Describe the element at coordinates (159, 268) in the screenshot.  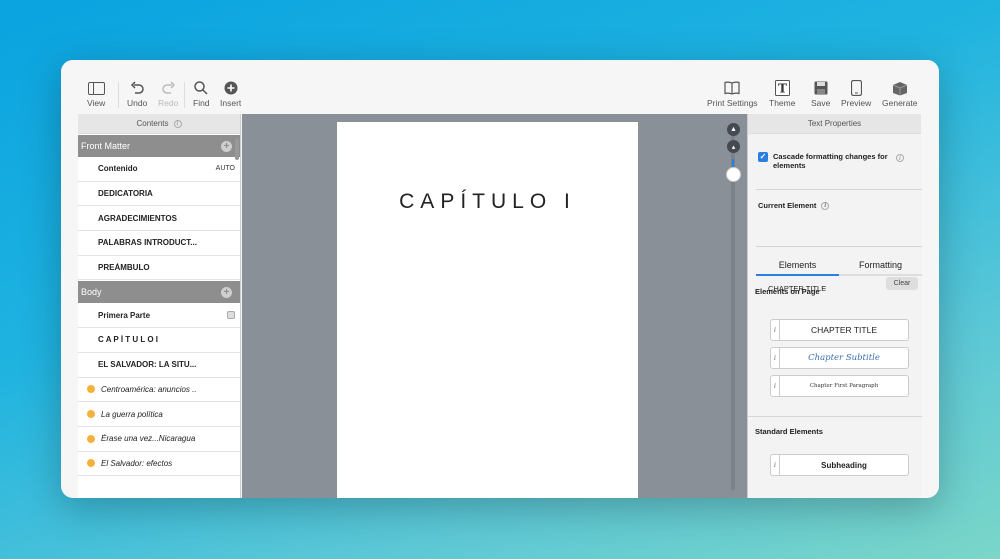
I see `contents-item: PREÁMBULO` at that location.